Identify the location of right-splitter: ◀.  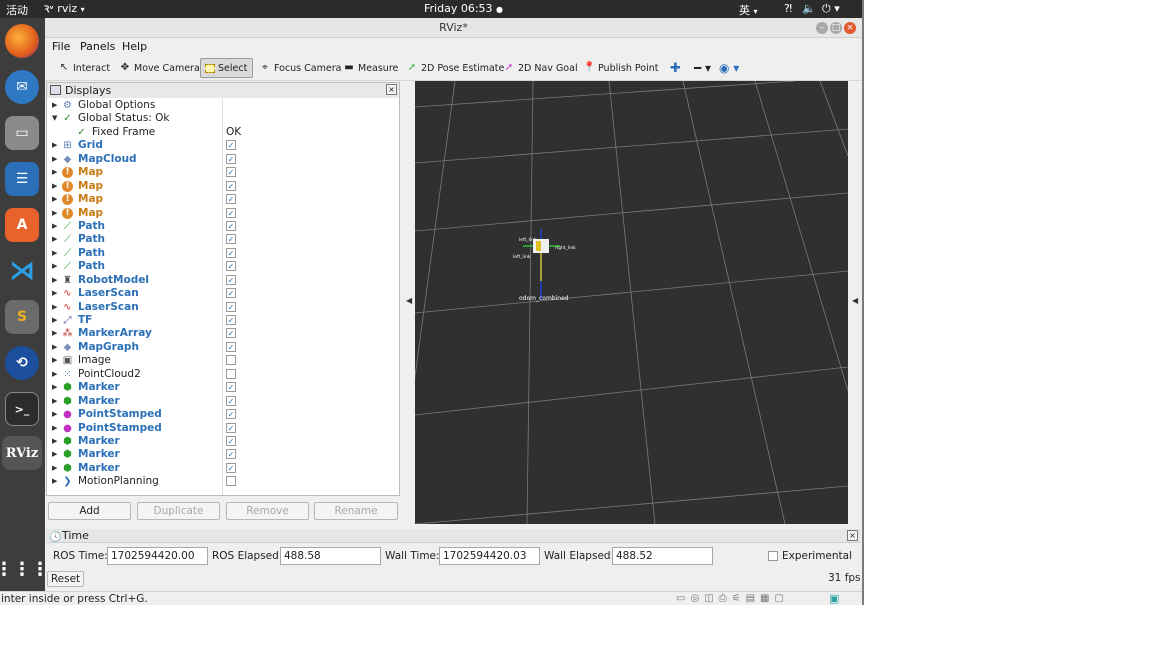
(855, 303).